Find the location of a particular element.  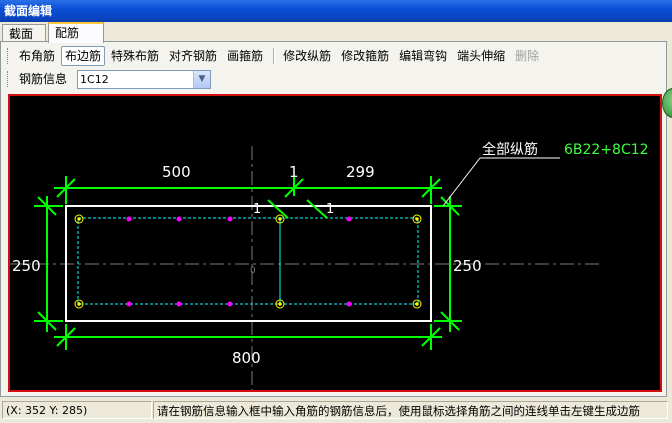

stirrup-left is located at coordinates (179, 261).